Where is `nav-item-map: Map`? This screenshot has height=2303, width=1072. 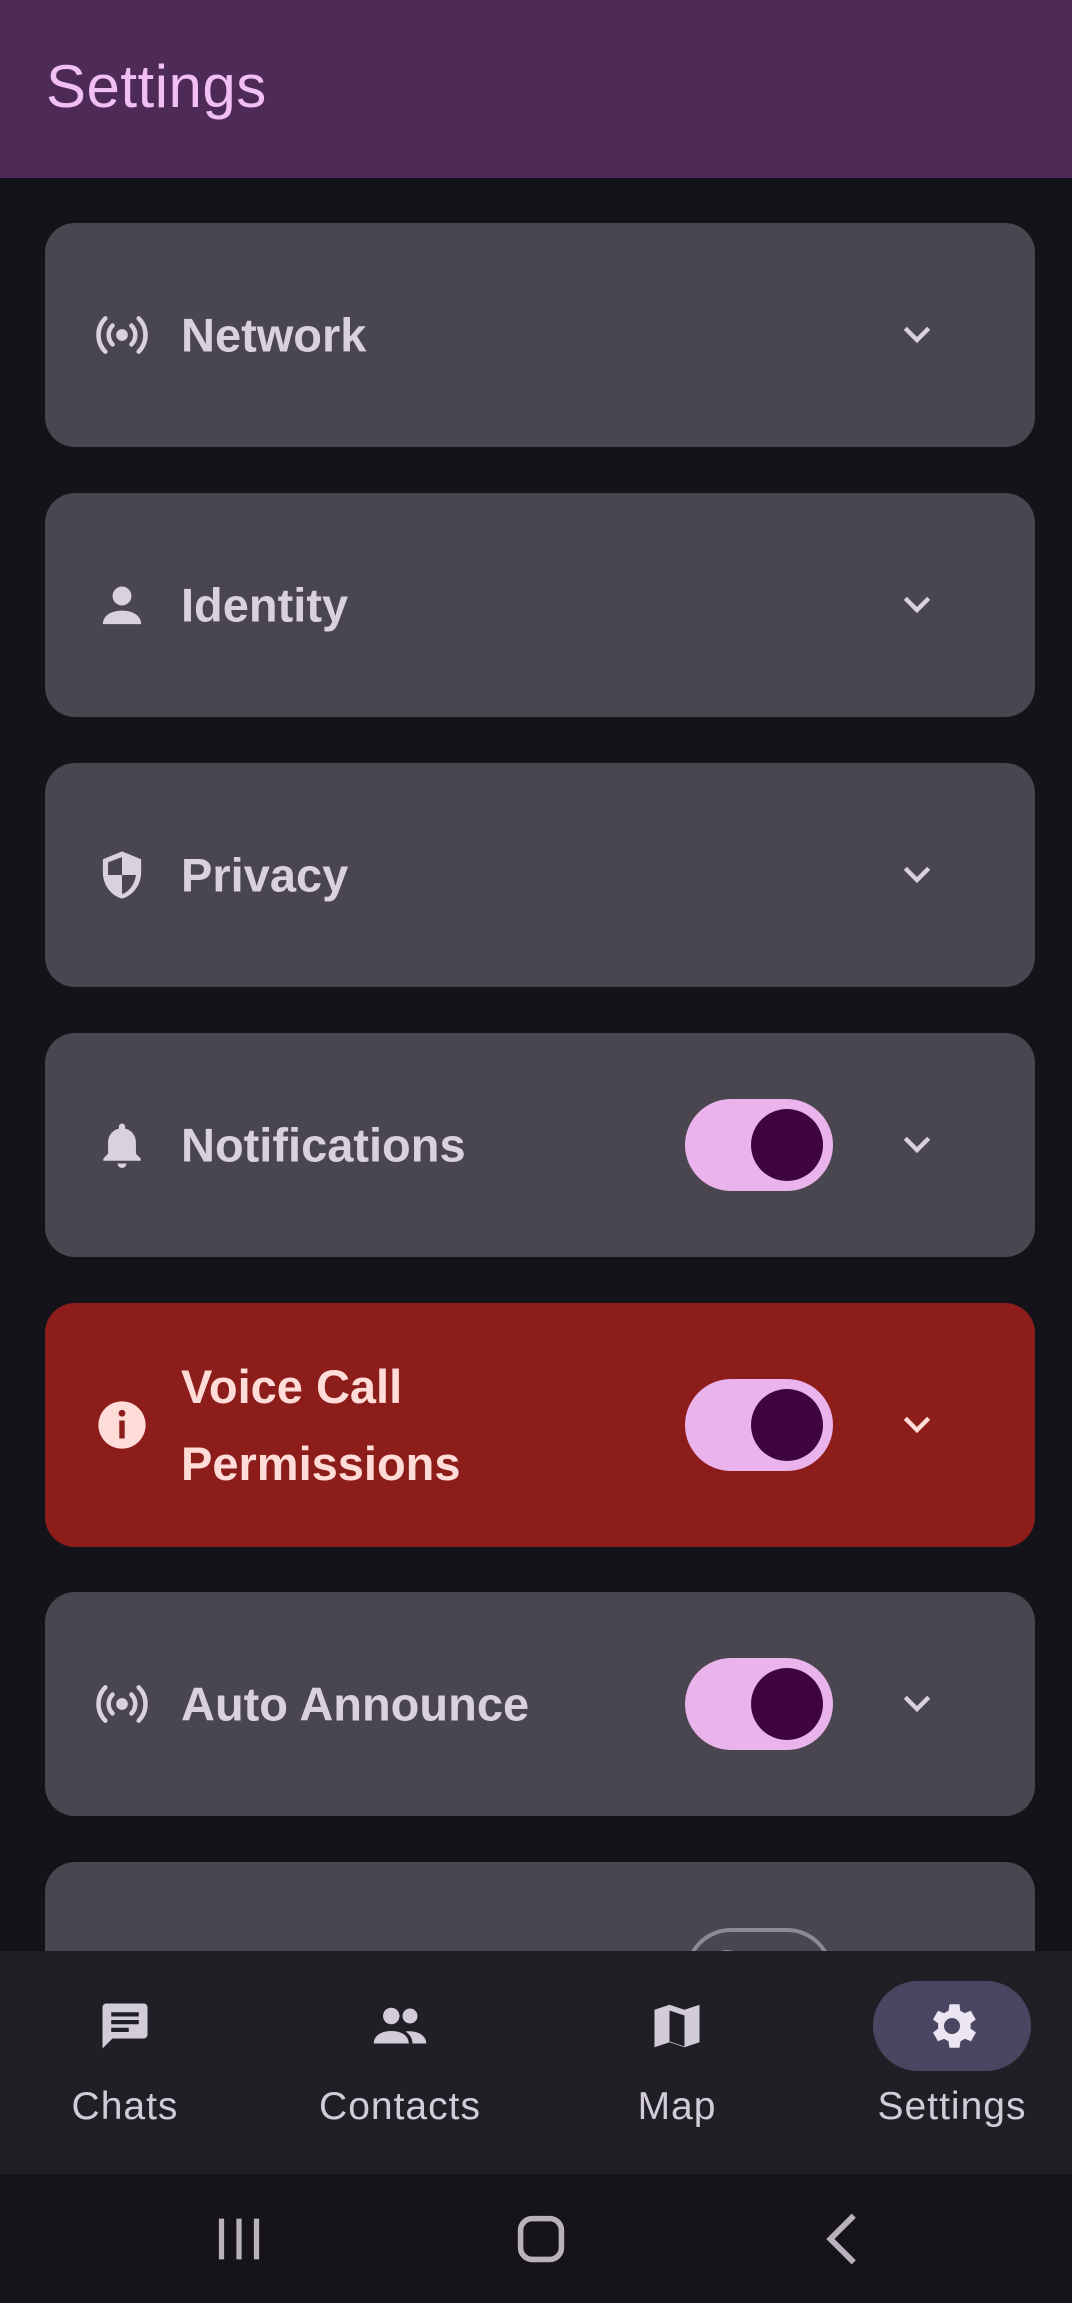
nav-item-map: Map is located at coordinates (677, 2062).